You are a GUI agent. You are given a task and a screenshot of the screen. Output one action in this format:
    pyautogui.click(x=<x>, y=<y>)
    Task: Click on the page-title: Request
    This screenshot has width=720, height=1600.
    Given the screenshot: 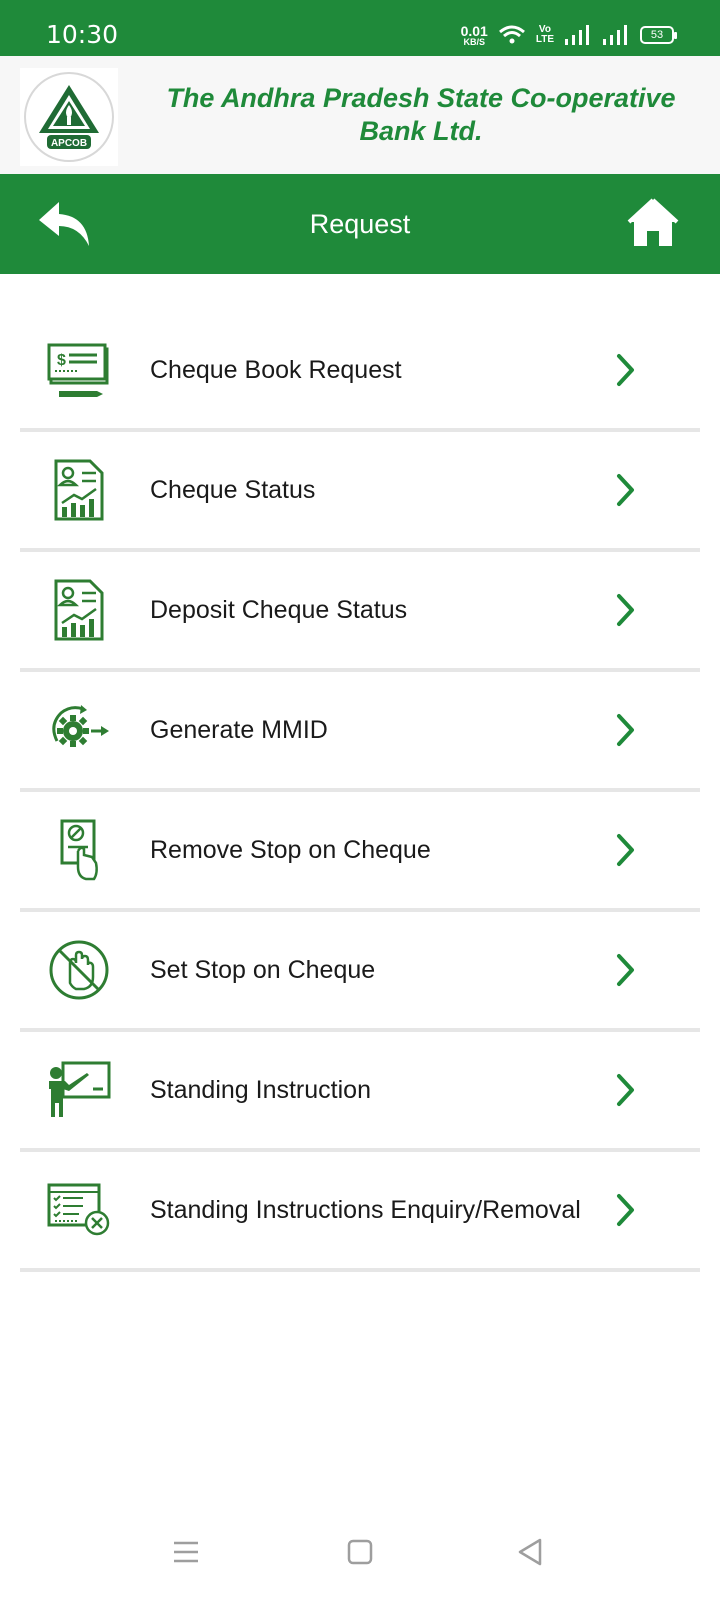 What is the action you would take?
    pyautogui.click(x=360, y=224)
    